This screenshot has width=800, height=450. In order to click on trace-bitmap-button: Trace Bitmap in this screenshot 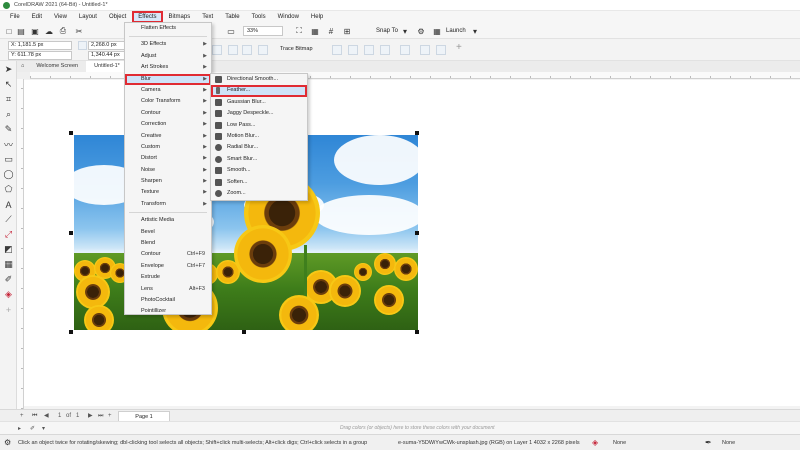, I will do `click(296, 49)`.